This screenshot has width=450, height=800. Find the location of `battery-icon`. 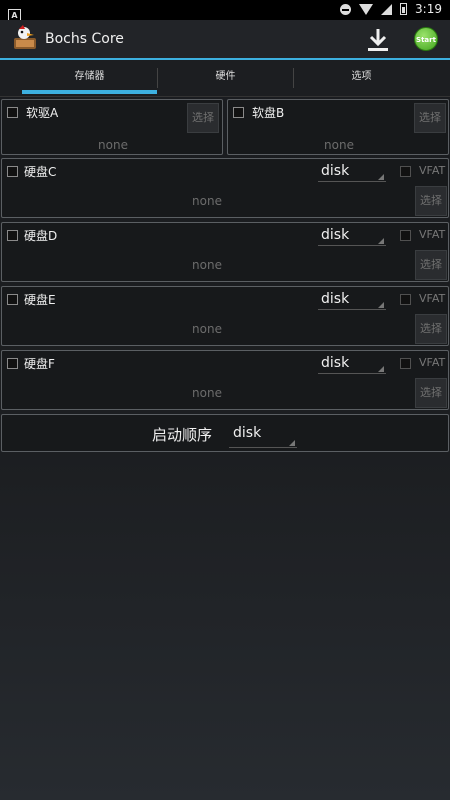

battery-icon is located at coordinates (404, 9).